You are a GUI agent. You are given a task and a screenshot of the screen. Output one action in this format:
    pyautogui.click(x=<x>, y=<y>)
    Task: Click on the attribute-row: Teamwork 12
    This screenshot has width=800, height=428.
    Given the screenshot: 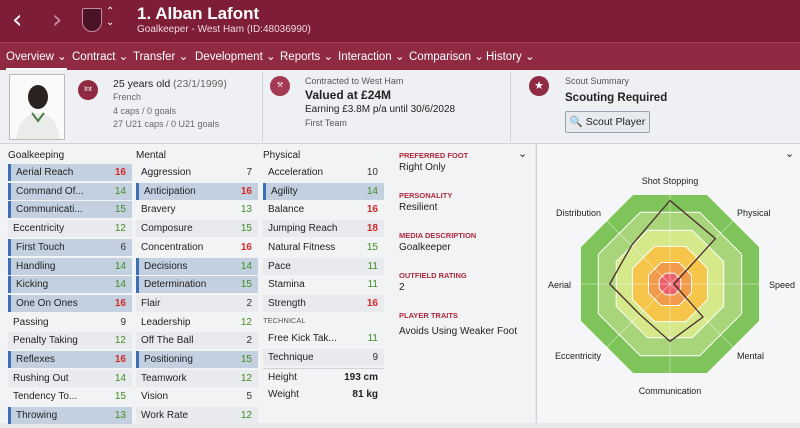 What is the action you would take?
    pyautogui.click(x=197, y=378)
    